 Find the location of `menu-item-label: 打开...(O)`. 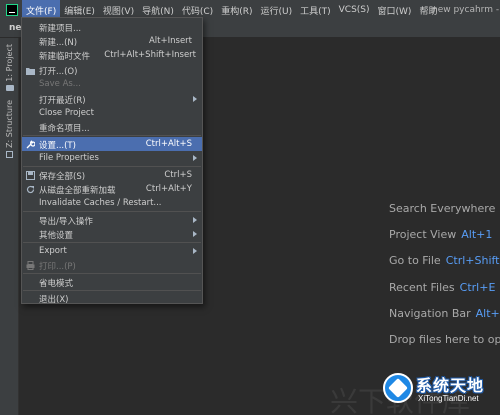

menu-item-label: 打开...(O) is located at coordinates (58, 72).